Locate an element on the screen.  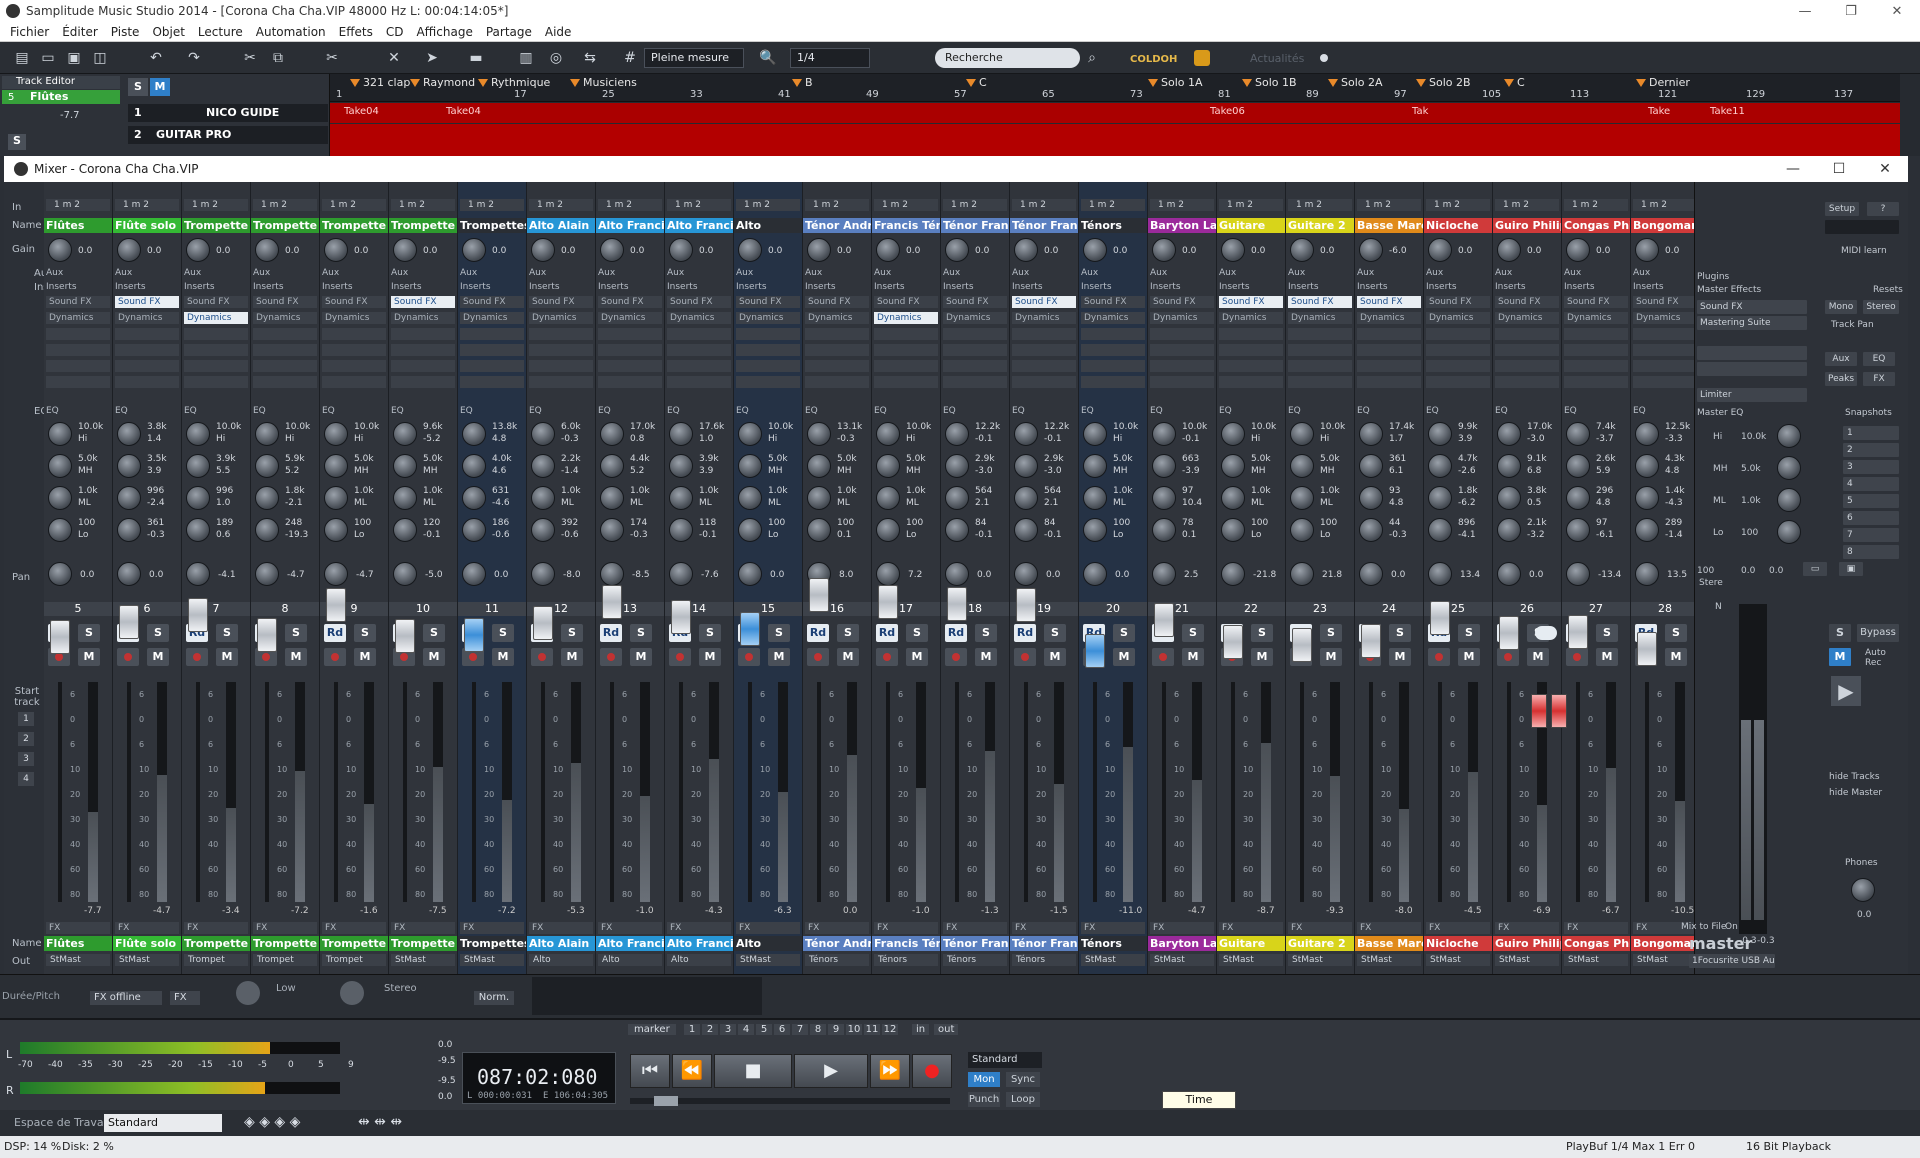
output-select: Trompet is located at coordinates (354, 960).